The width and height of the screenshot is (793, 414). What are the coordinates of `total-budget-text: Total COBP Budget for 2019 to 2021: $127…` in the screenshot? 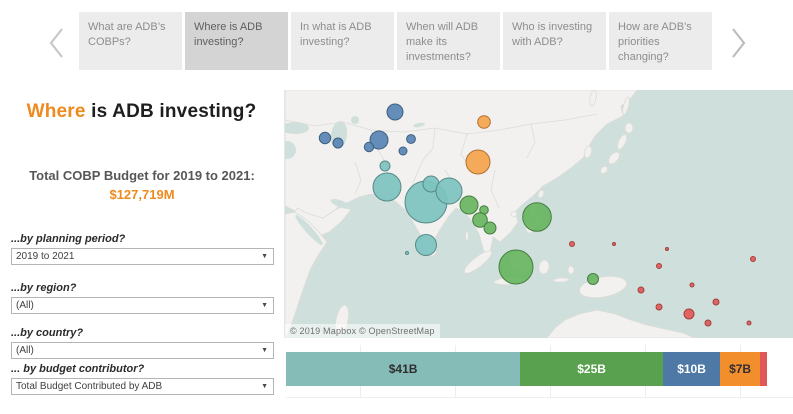 It's located at (142, 186).